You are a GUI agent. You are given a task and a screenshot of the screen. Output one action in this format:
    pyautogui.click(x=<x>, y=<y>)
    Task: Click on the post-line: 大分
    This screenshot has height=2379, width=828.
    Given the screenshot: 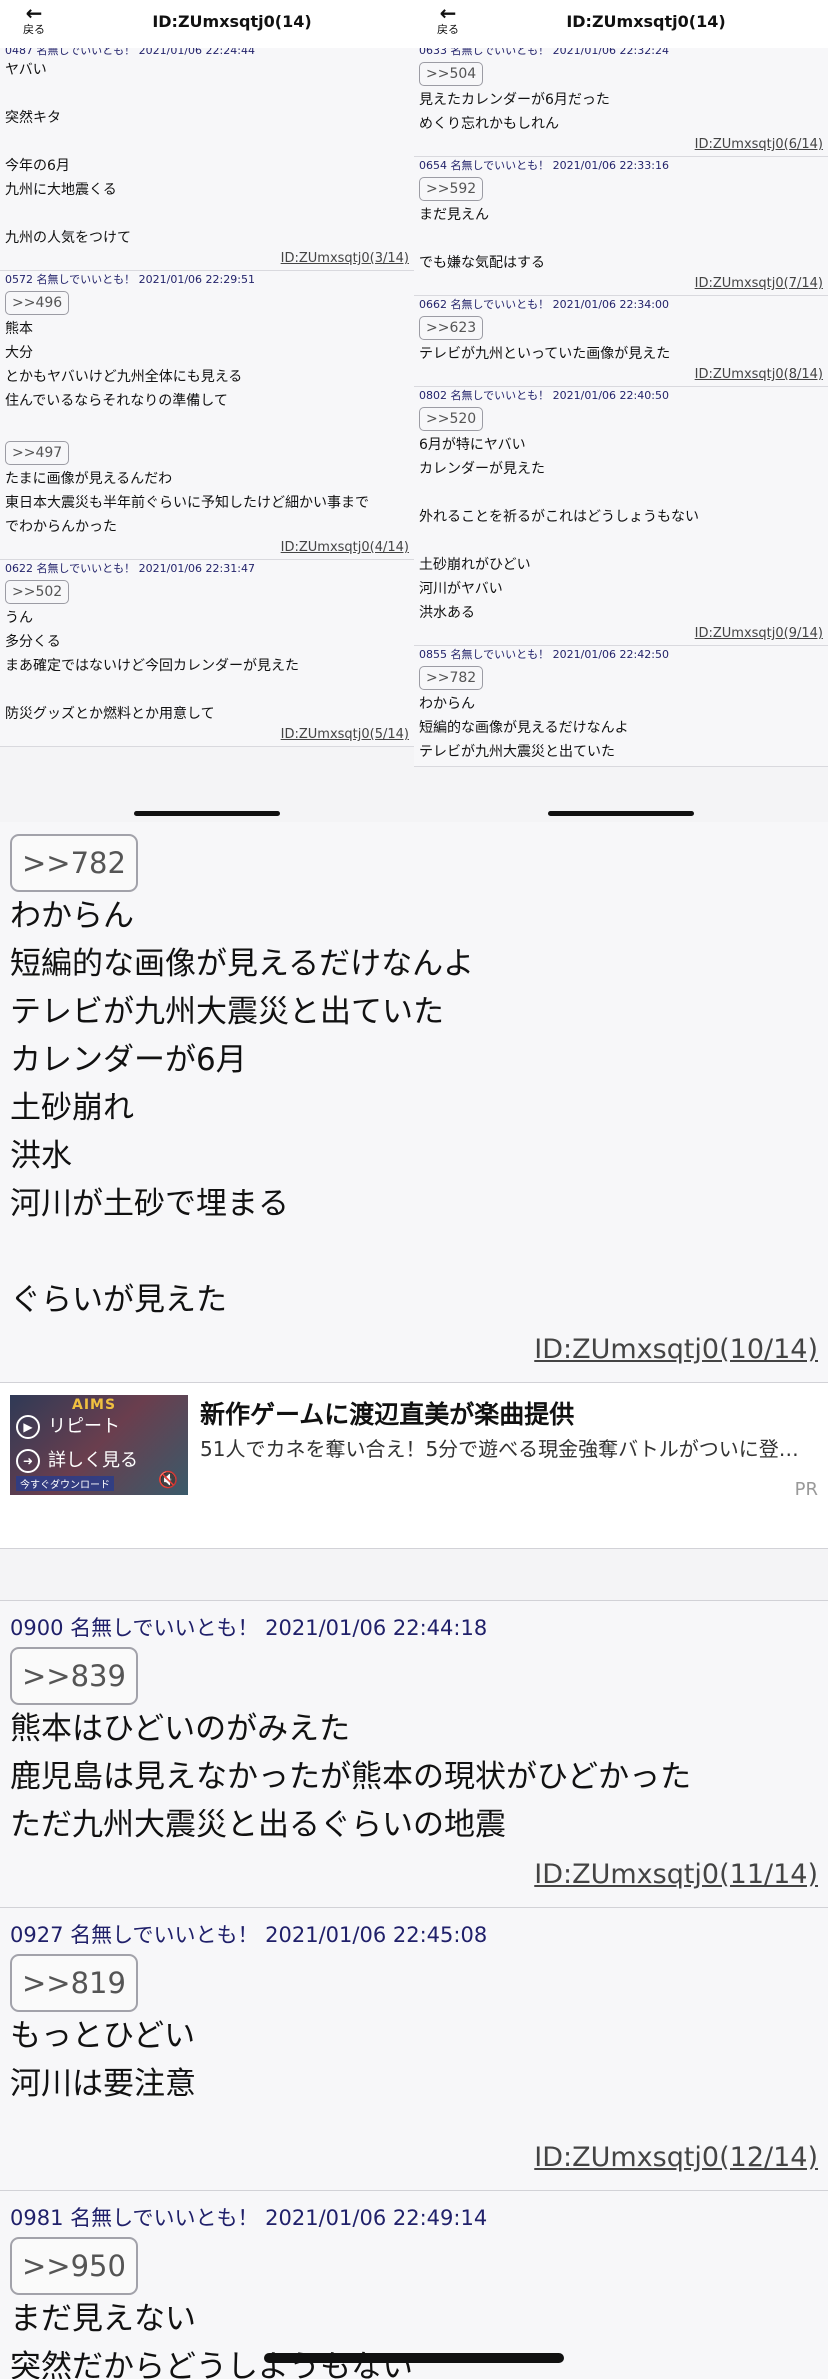 What is the action you would take?
    pyautogui.click(x=19, y=353)
    